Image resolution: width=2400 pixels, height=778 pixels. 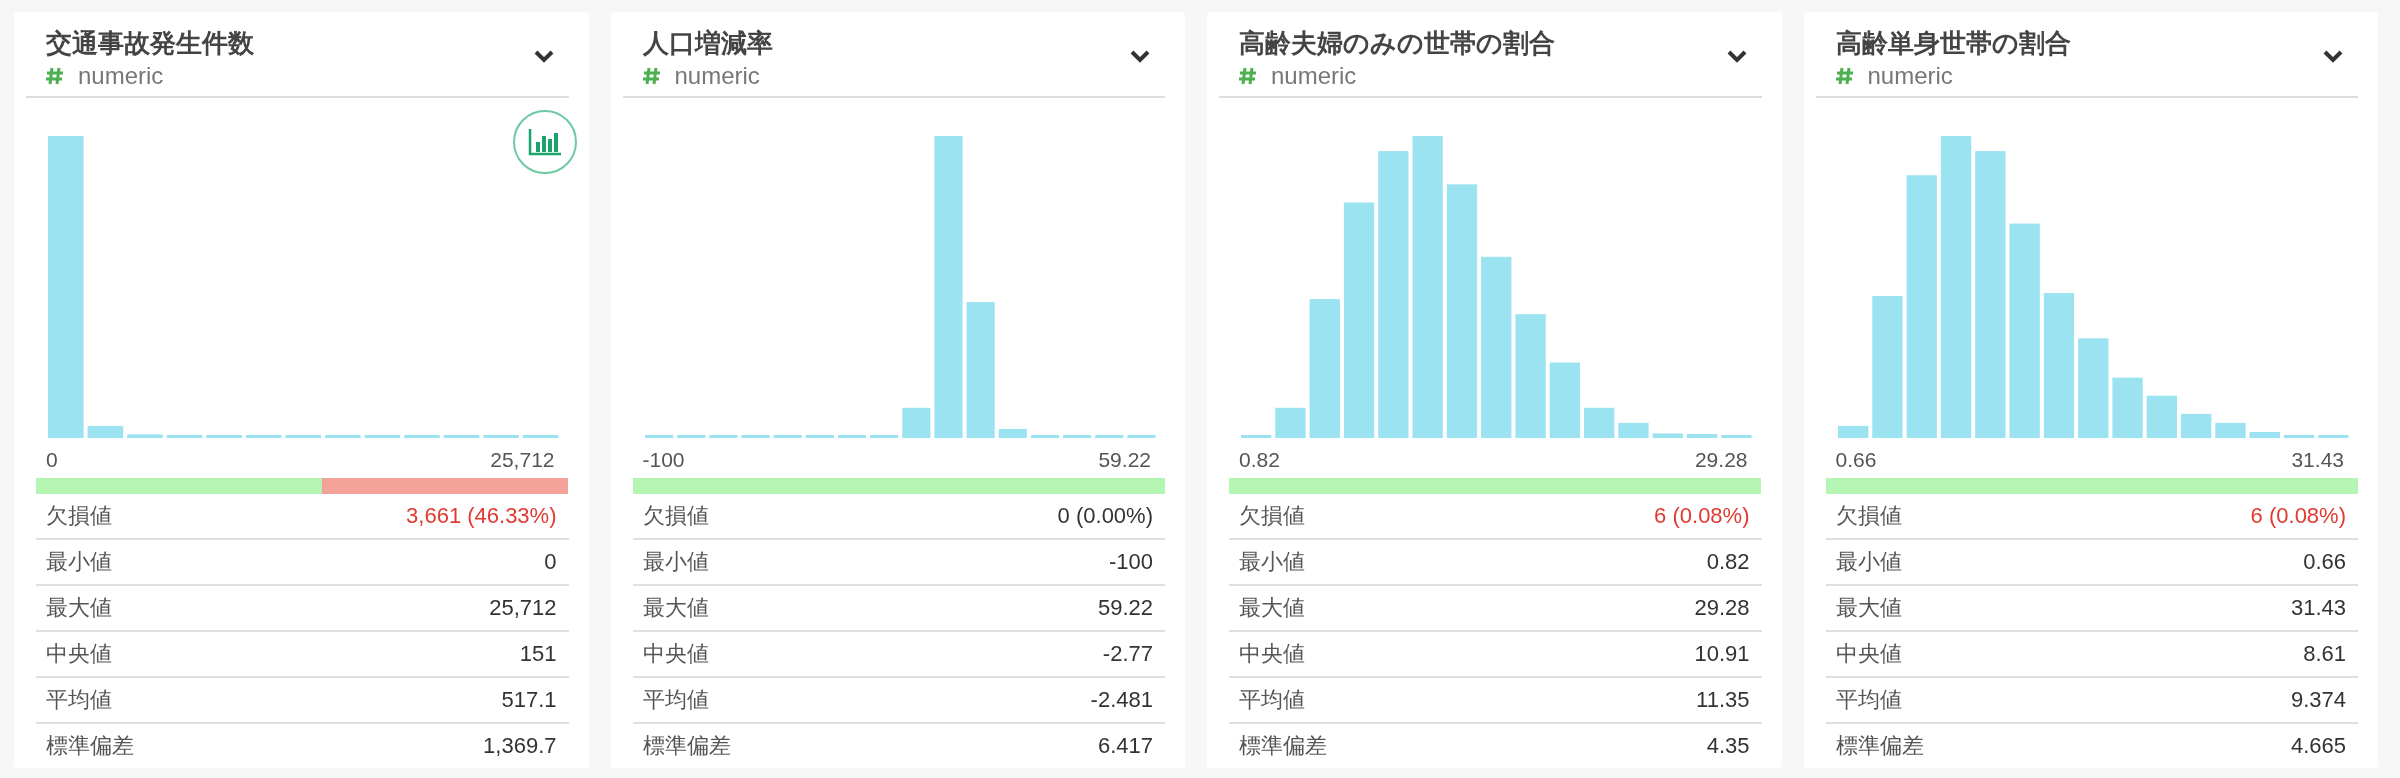 I want to click on stat-value: 0.66, so click(x=2324, y=562).